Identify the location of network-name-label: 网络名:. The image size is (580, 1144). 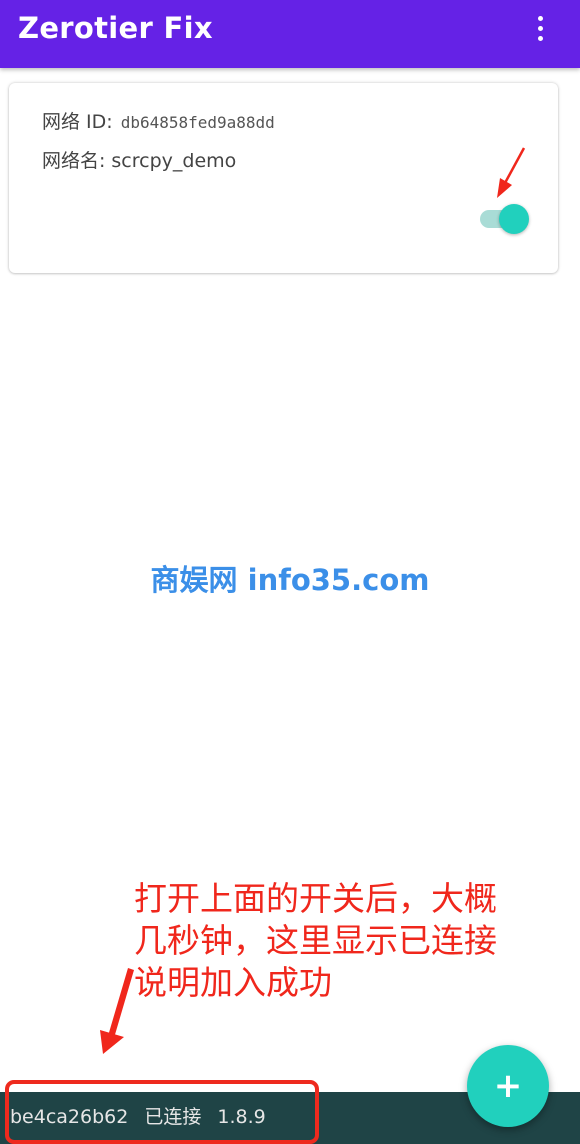
(74, 161).